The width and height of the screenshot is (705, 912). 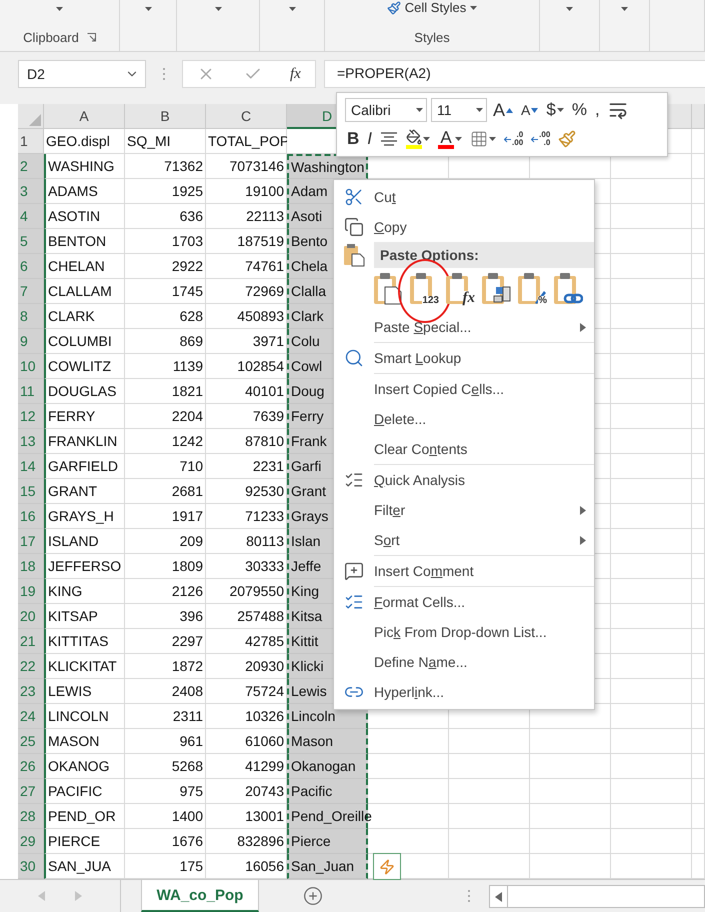 I want to click on row-header: 8, so click(x=31, y=316).